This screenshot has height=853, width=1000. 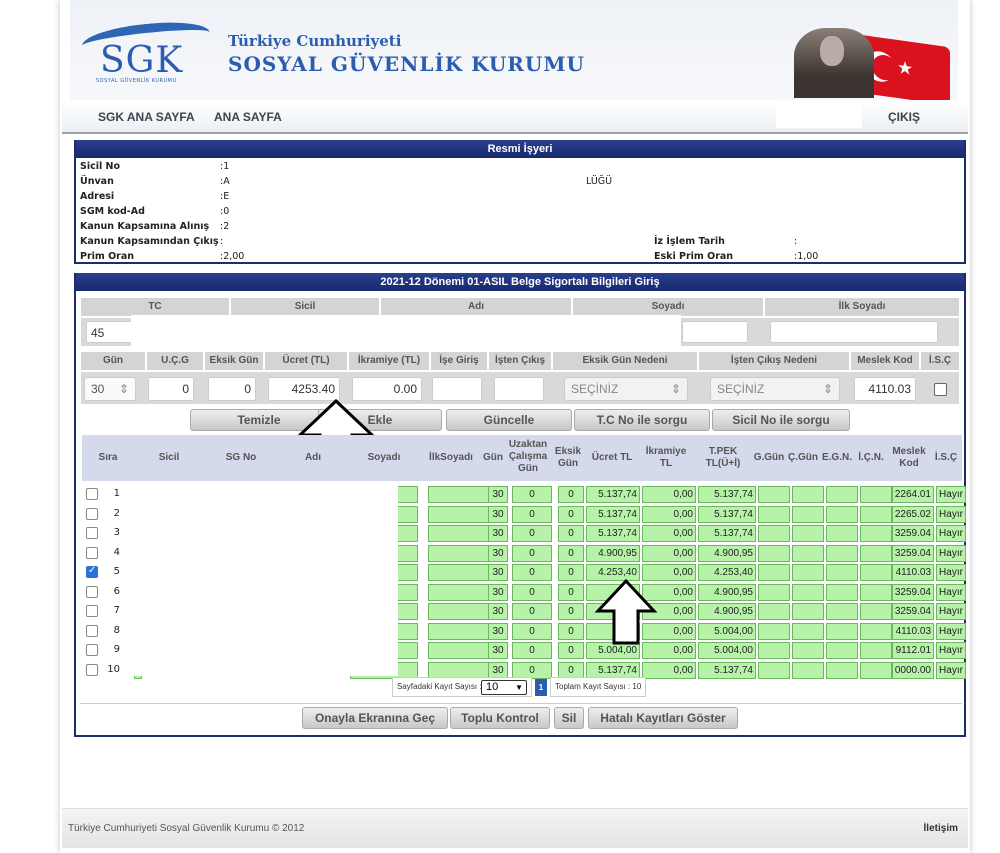 What do you see at coordinates (689, 241) in the screenshot?
I see `label-iz-islem: İz İşlem Tarih` at bounding box center [689, 241].